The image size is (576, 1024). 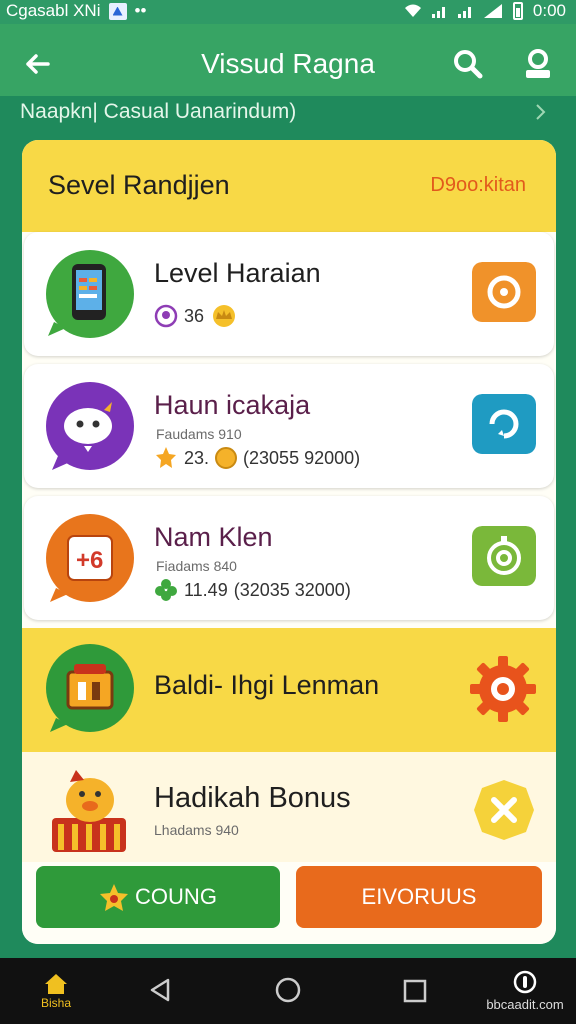 I want to click on system-nav-bar: Bisha bbcaadit.com, so click(x=288, y=991).